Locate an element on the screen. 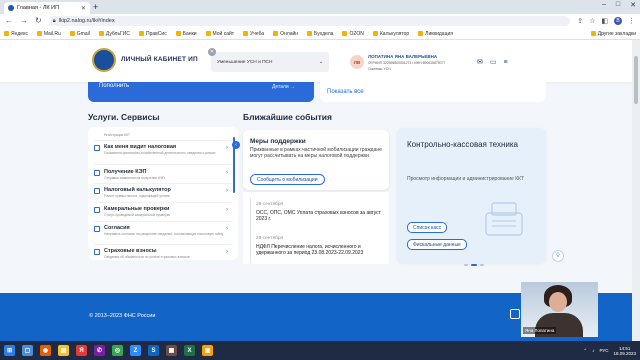 The image size is (640, 360). tax-mode-select: Уменьшение УСН и ПСН ⌄ is located at coordinates (270, 62).